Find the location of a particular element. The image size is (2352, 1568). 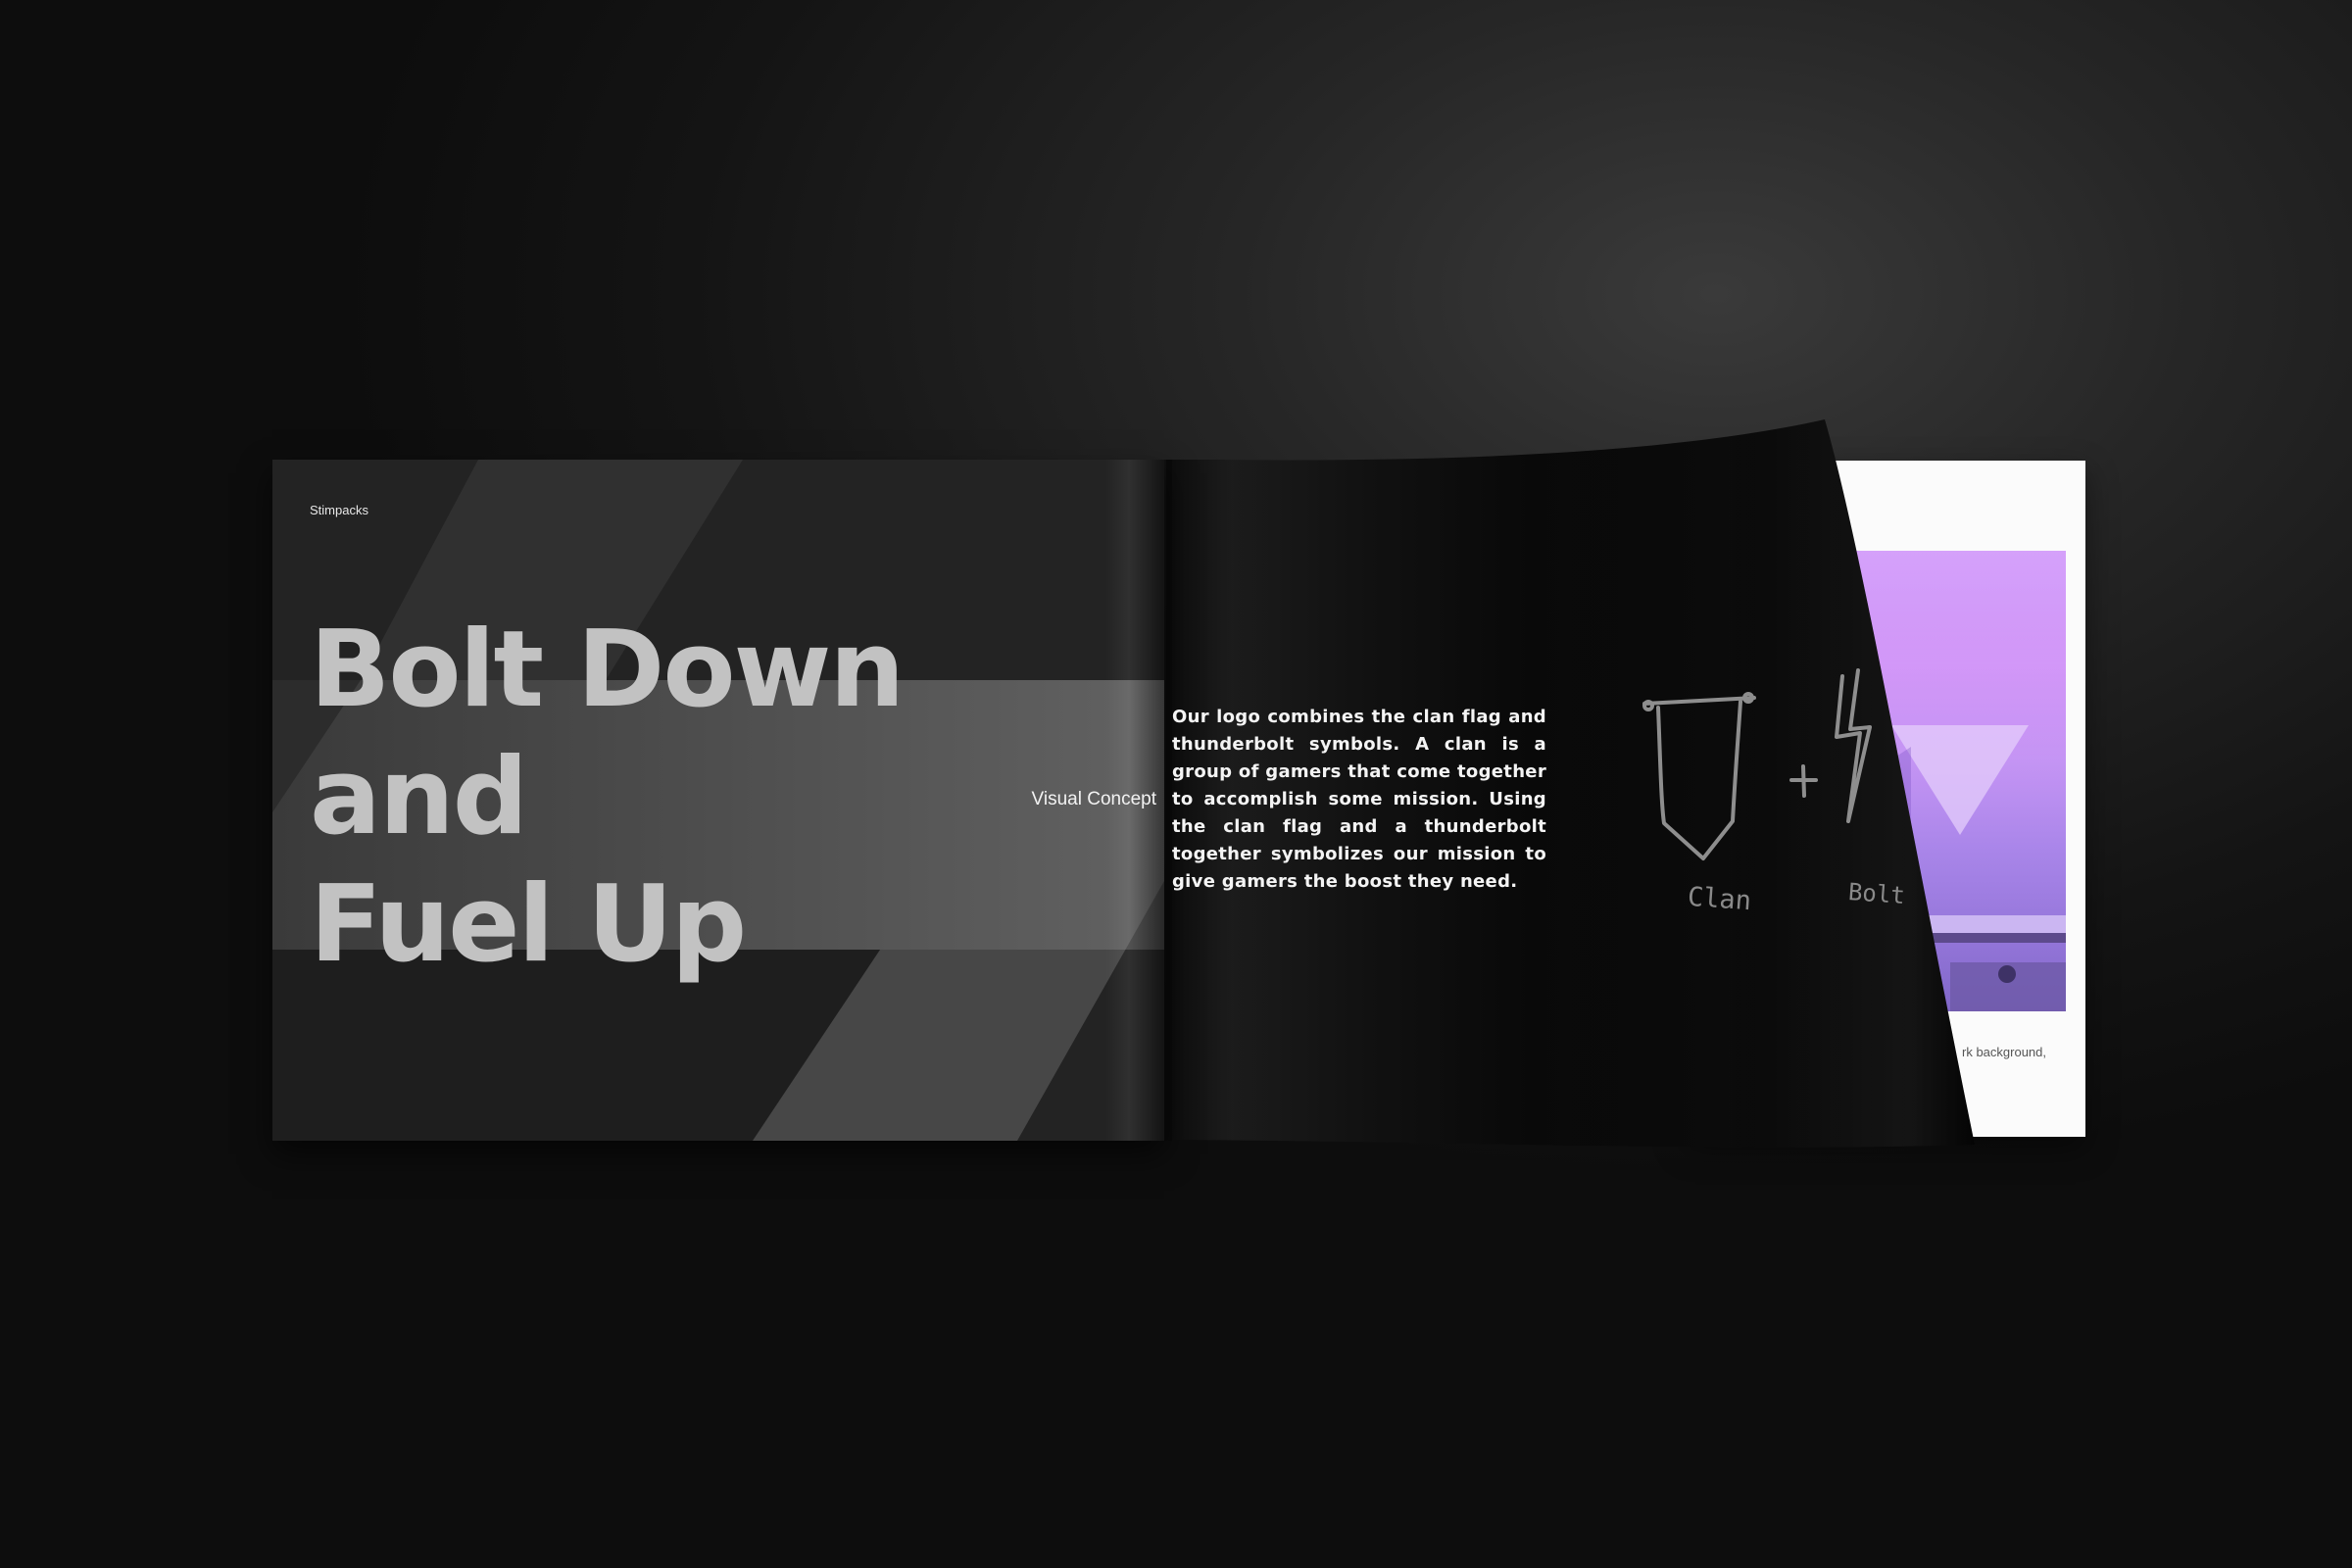

sketch-bolt-label: Bolt is located at coordinates (1876, 893).